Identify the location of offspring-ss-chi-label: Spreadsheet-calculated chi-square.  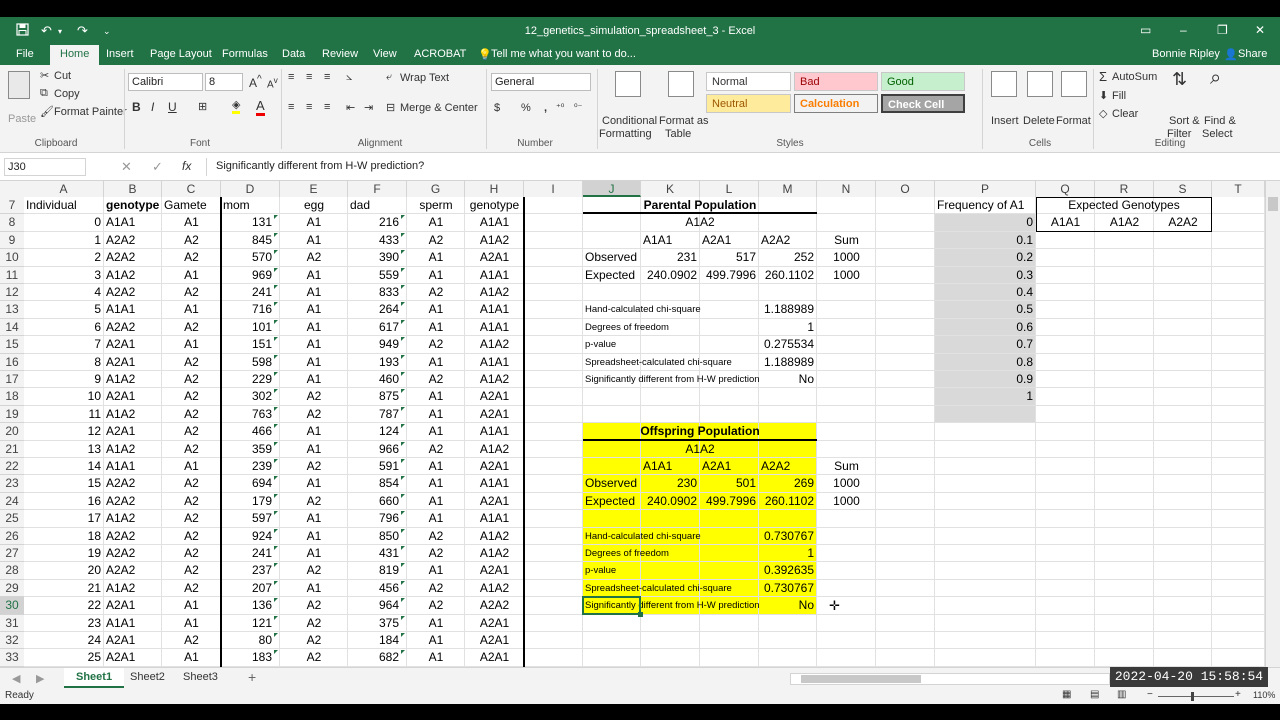
(671, 588).